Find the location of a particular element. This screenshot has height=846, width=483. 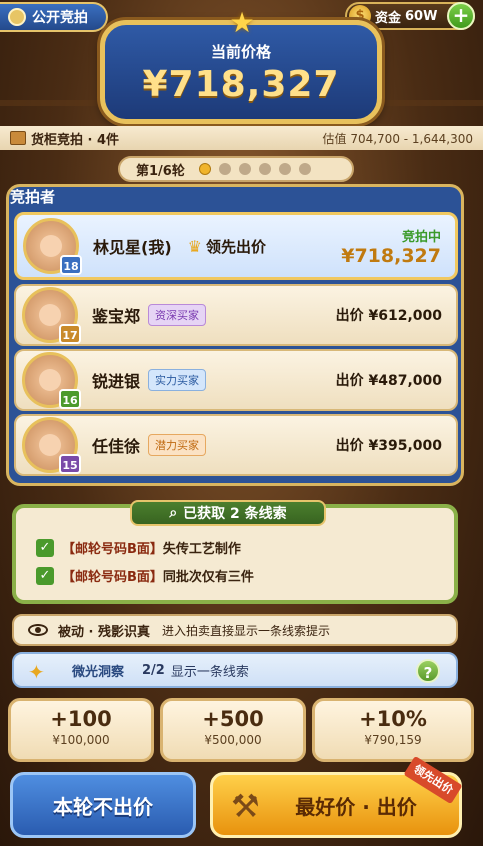

bidder-name: 任佳徐 is located at coordinates (116, 446).